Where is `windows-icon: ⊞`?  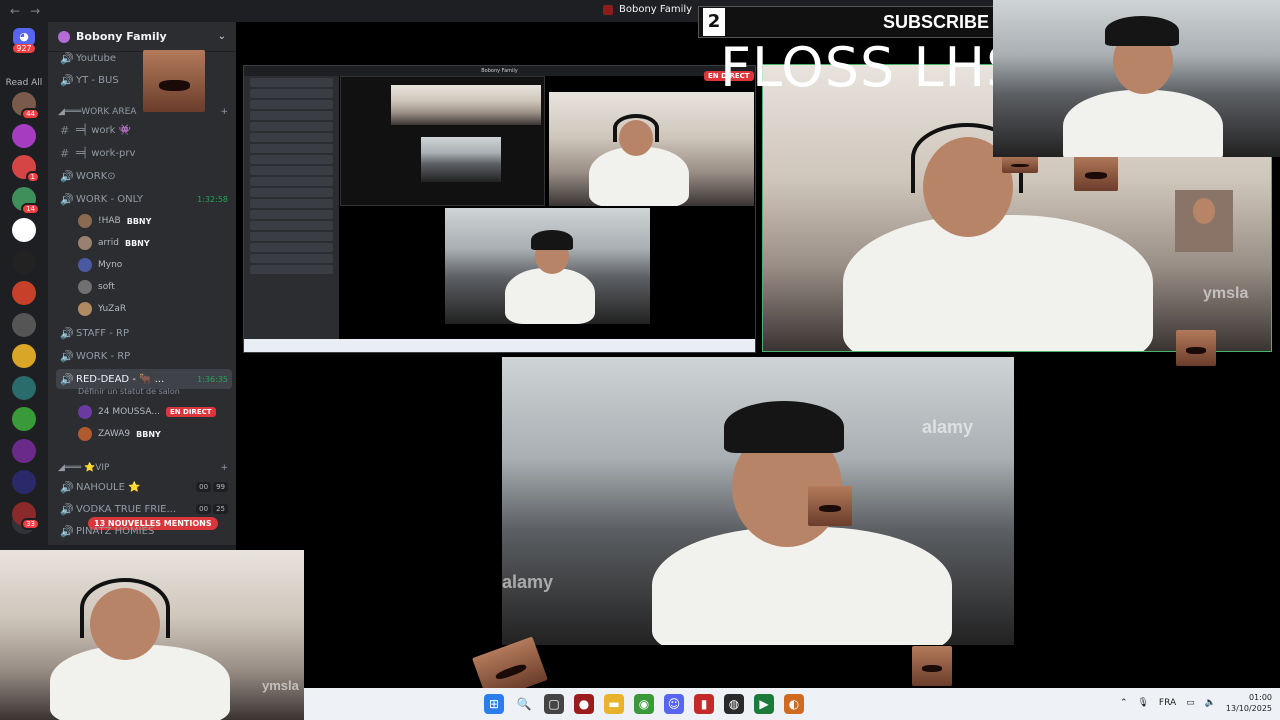 windows-icon: ⊞ is located at coordinates (494, 704).